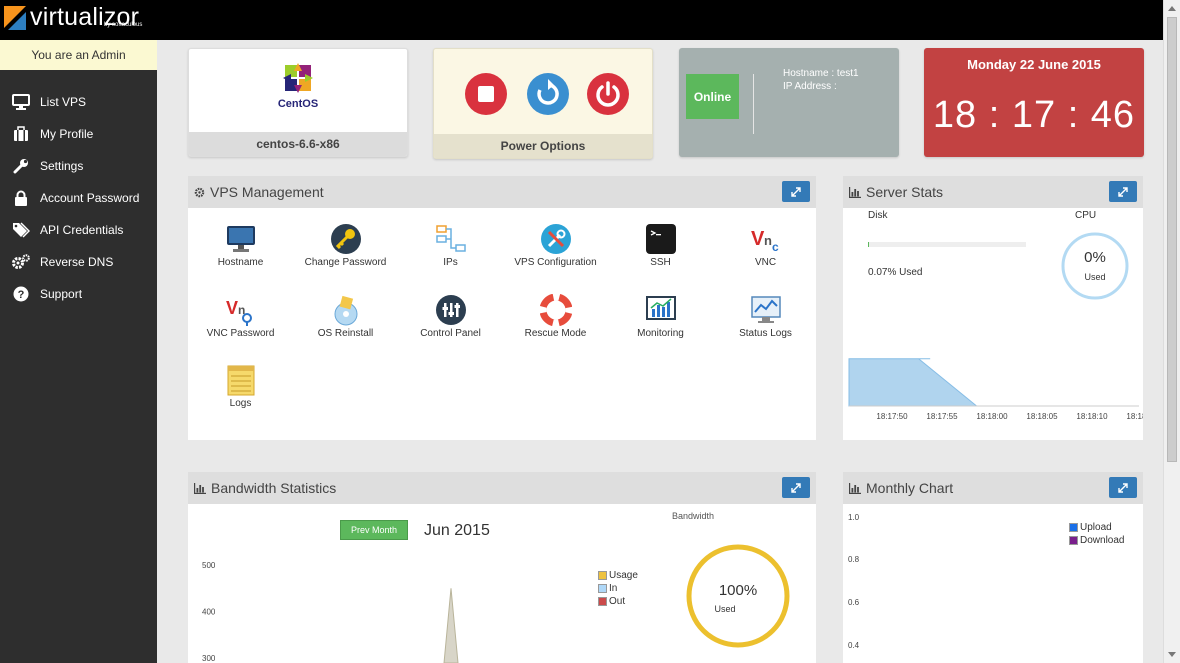  I want to click on sidebar-item-api-credentials: API Credentials, so click(78, 230).